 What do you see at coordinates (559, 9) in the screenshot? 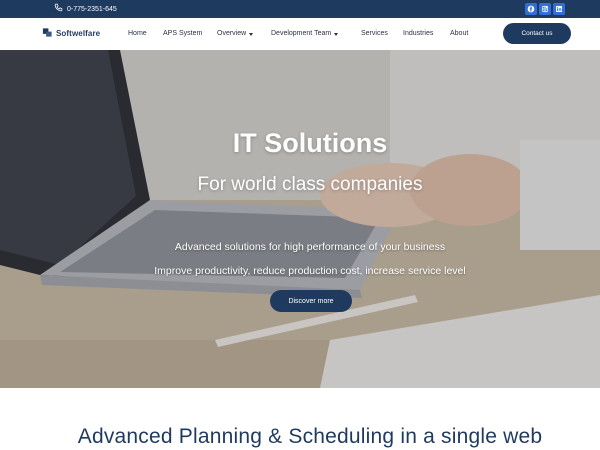
I see `linkedin-icon` at bounding box center [559, 9].